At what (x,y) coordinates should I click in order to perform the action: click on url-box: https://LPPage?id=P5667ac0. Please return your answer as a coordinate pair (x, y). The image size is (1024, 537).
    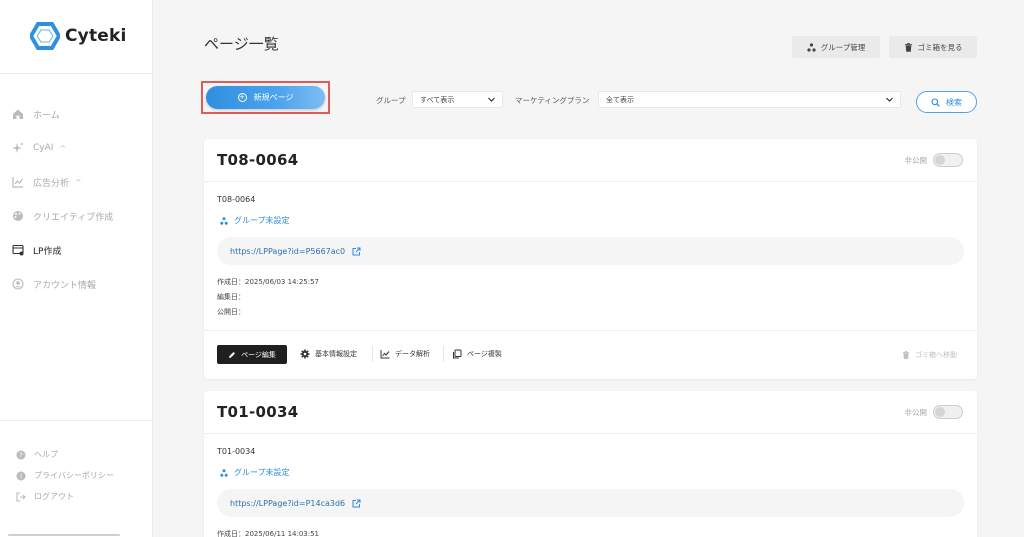
    Looking at the image, I should click on (590, 251).